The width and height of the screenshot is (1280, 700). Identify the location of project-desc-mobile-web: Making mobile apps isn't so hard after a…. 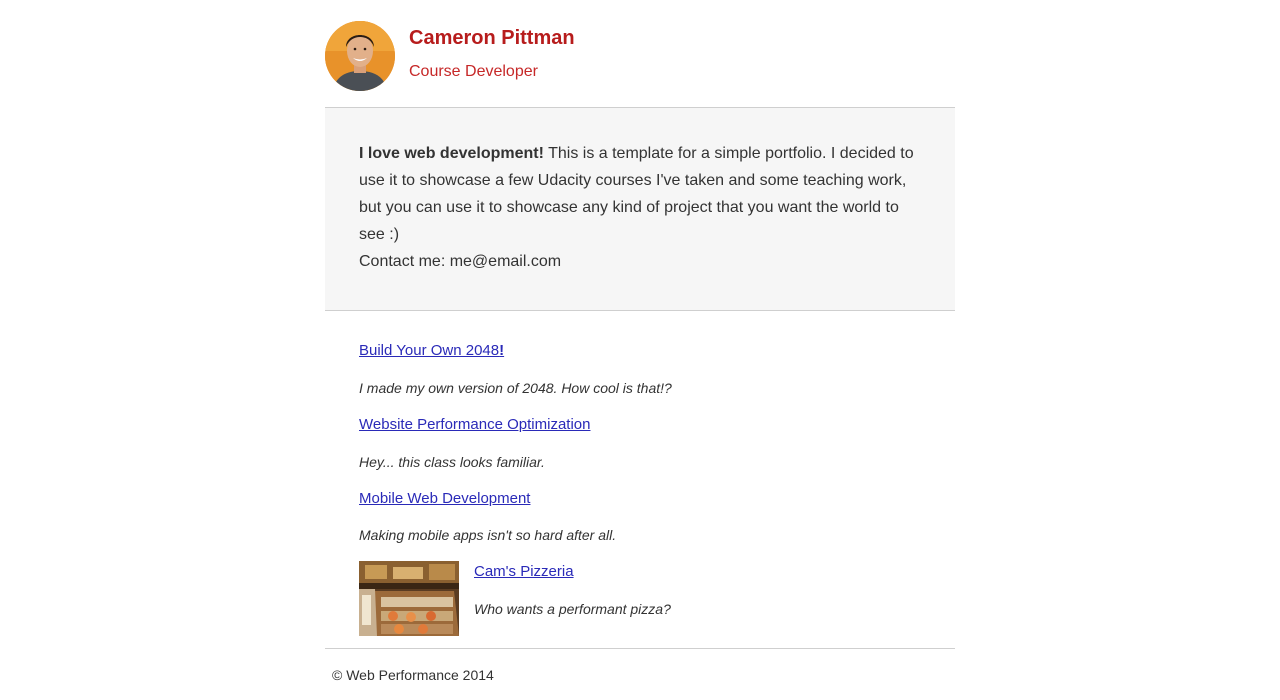
(488, 535).